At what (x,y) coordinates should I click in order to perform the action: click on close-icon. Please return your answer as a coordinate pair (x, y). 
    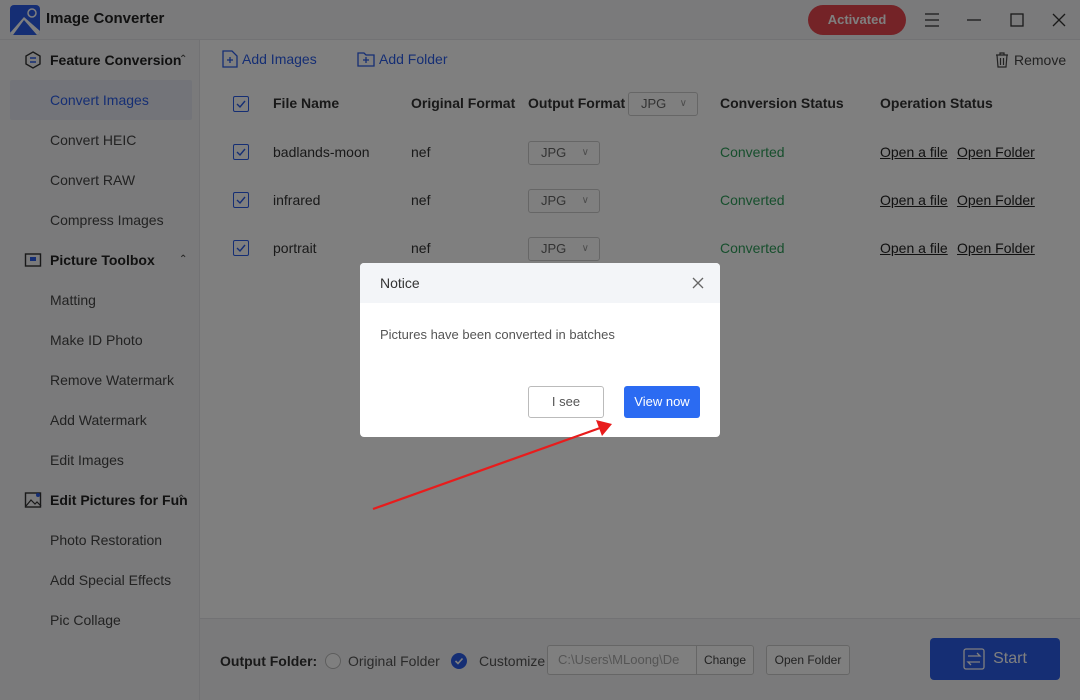
    Looking at the image, I should click on (698, 283).